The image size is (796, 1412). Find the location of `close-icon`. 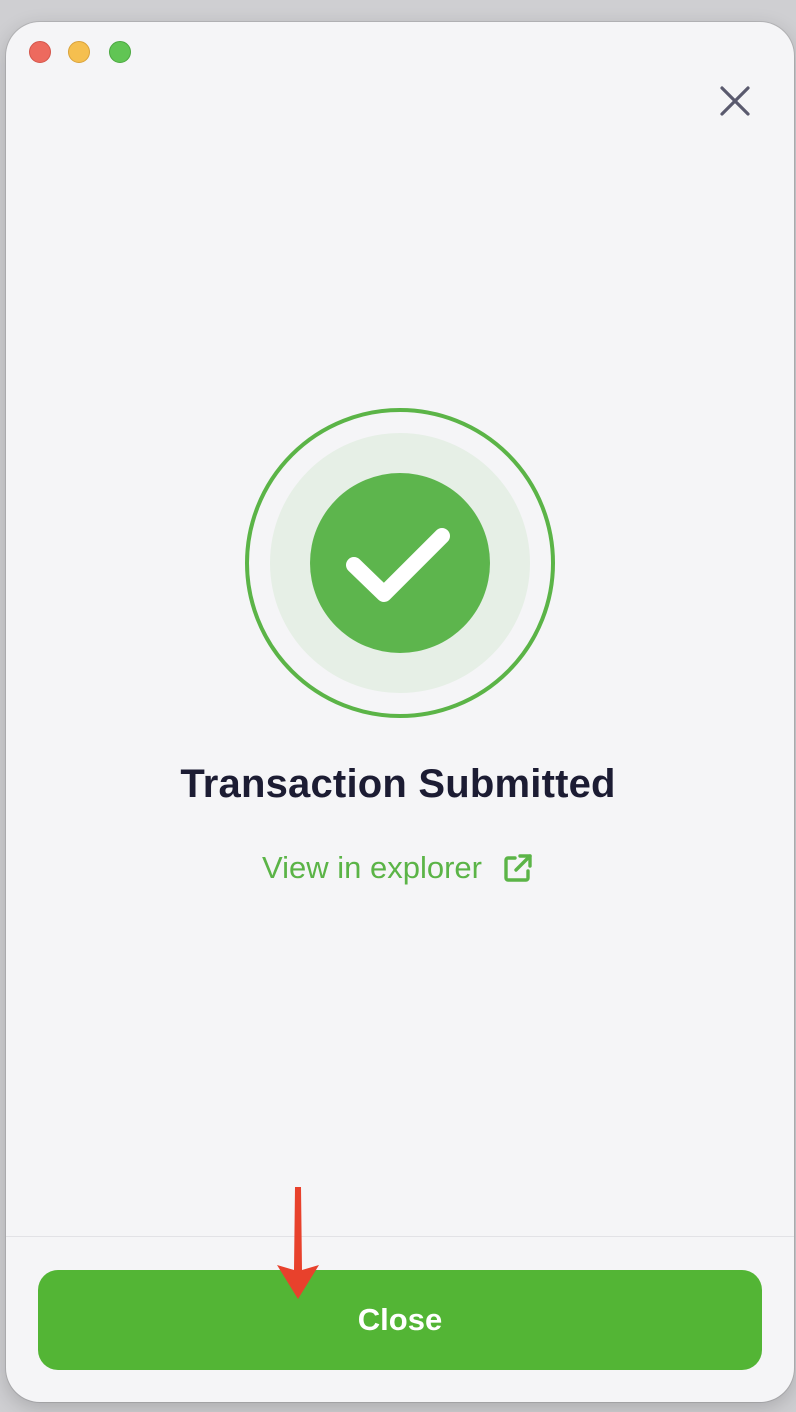

close-icon is located at coordinates (735, 101).